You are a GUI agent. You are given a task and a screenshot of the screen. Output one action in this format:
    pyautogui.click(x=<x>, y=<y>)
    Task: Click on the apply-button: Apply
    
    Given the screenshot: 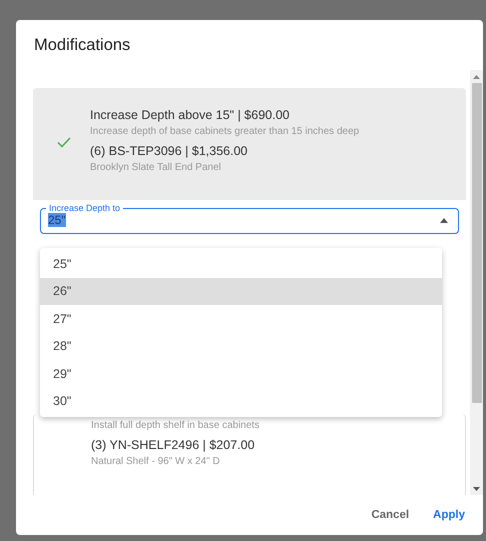 What is the action you would take?
    pyautogui.click(x=449, y=515)
    